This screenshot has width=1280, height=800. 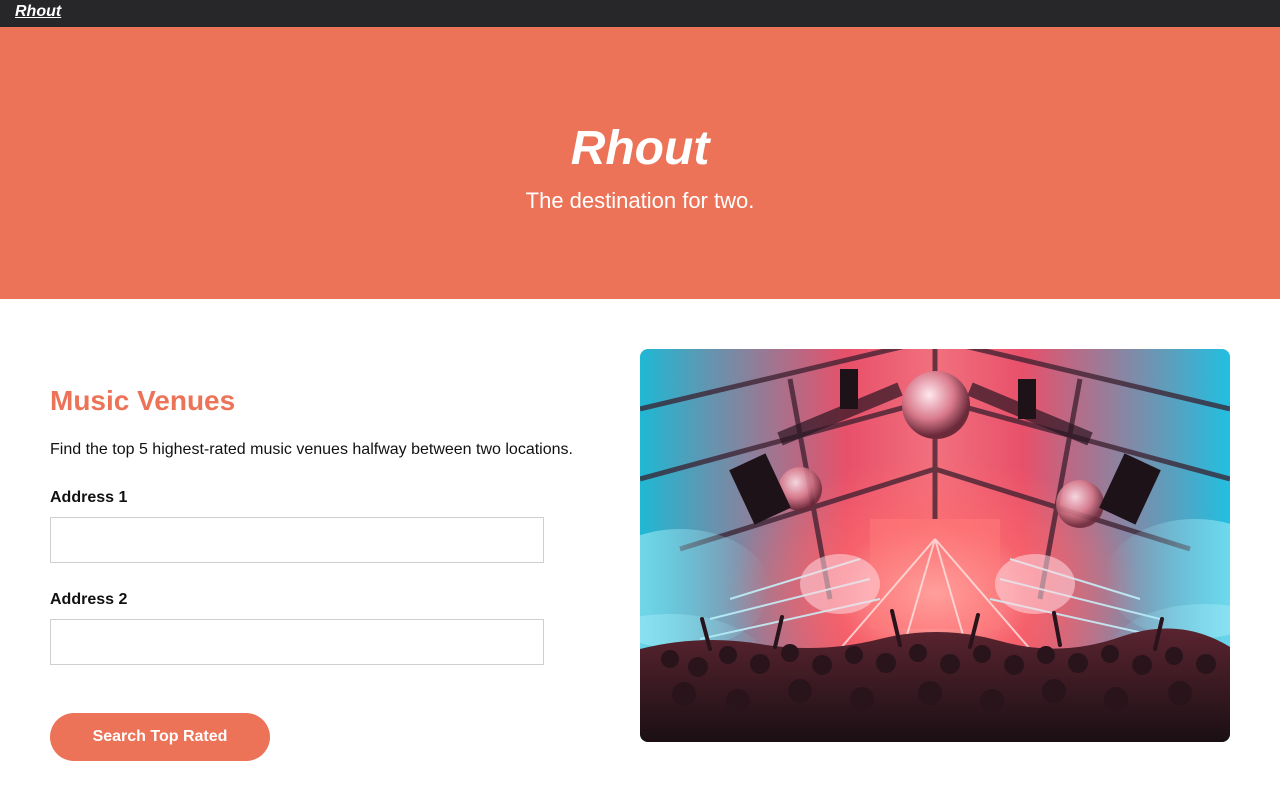 What do you see at coordinates (160, 737) in the screenshot?
I see `search-top-rated-button: Search Top Rated` at bounding box center [160, 737].